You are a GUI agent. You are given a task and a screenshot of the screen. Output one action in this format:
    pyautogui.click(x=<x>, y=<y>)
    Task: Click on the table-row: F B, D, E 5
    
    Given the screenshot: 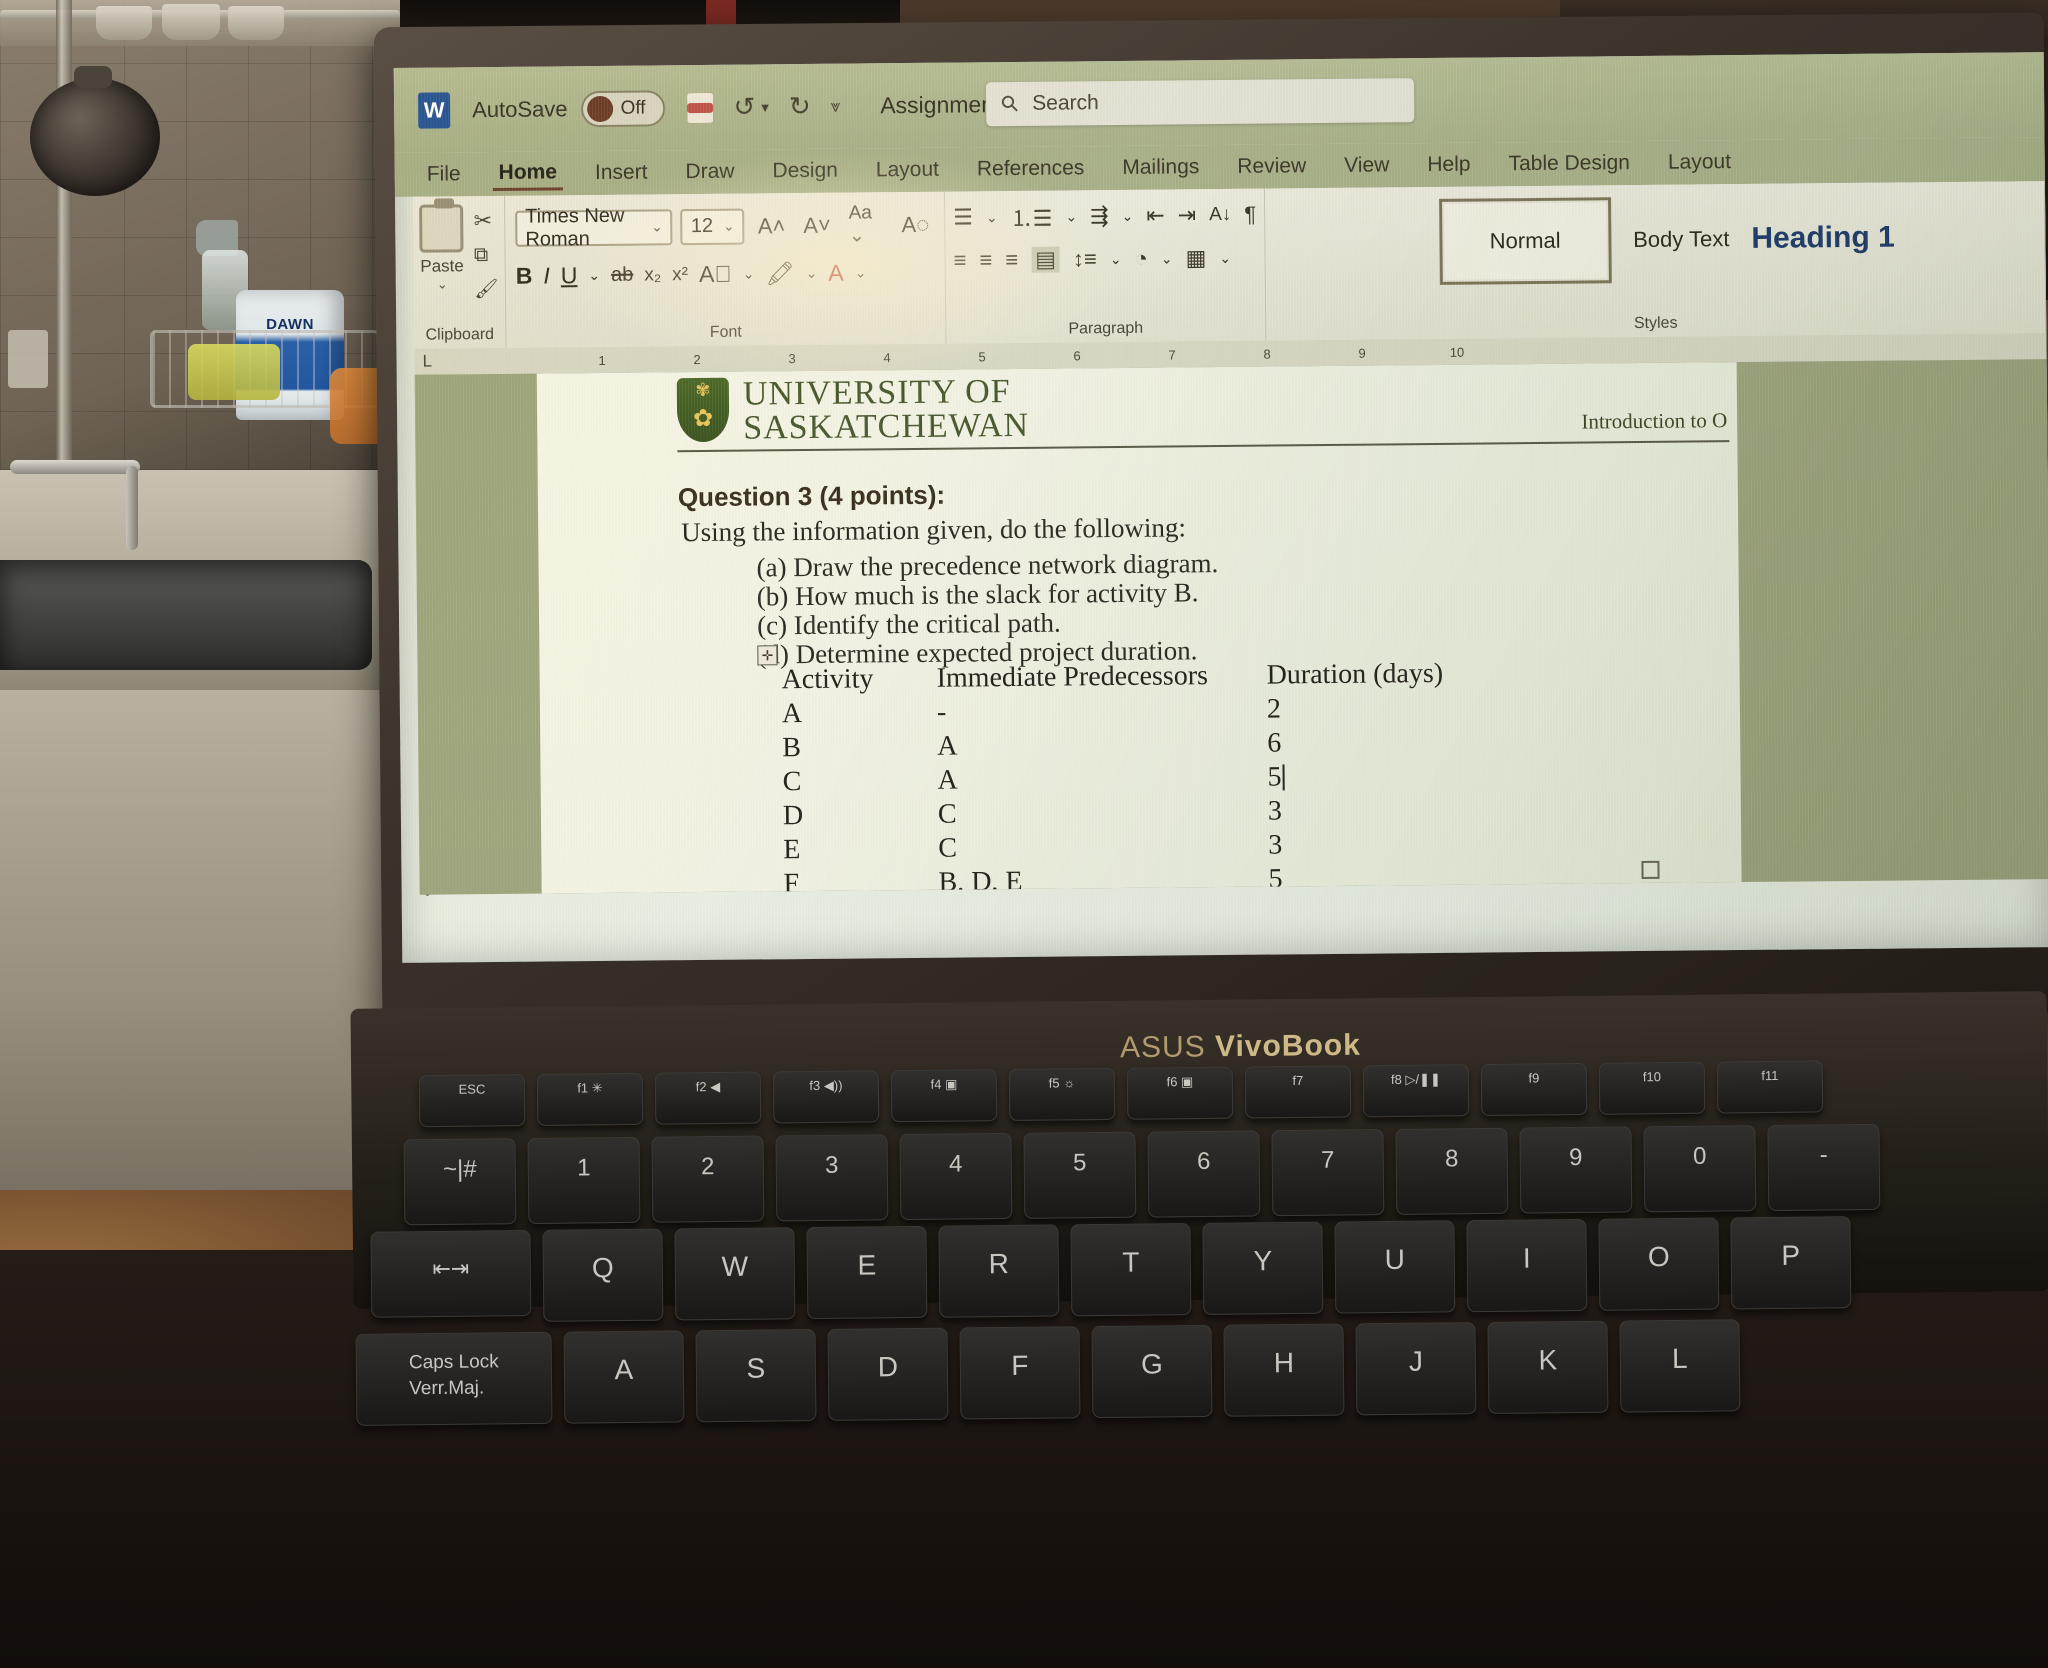 What is the action you would take?
    pyautogui.click(x=1114, y=877)
    